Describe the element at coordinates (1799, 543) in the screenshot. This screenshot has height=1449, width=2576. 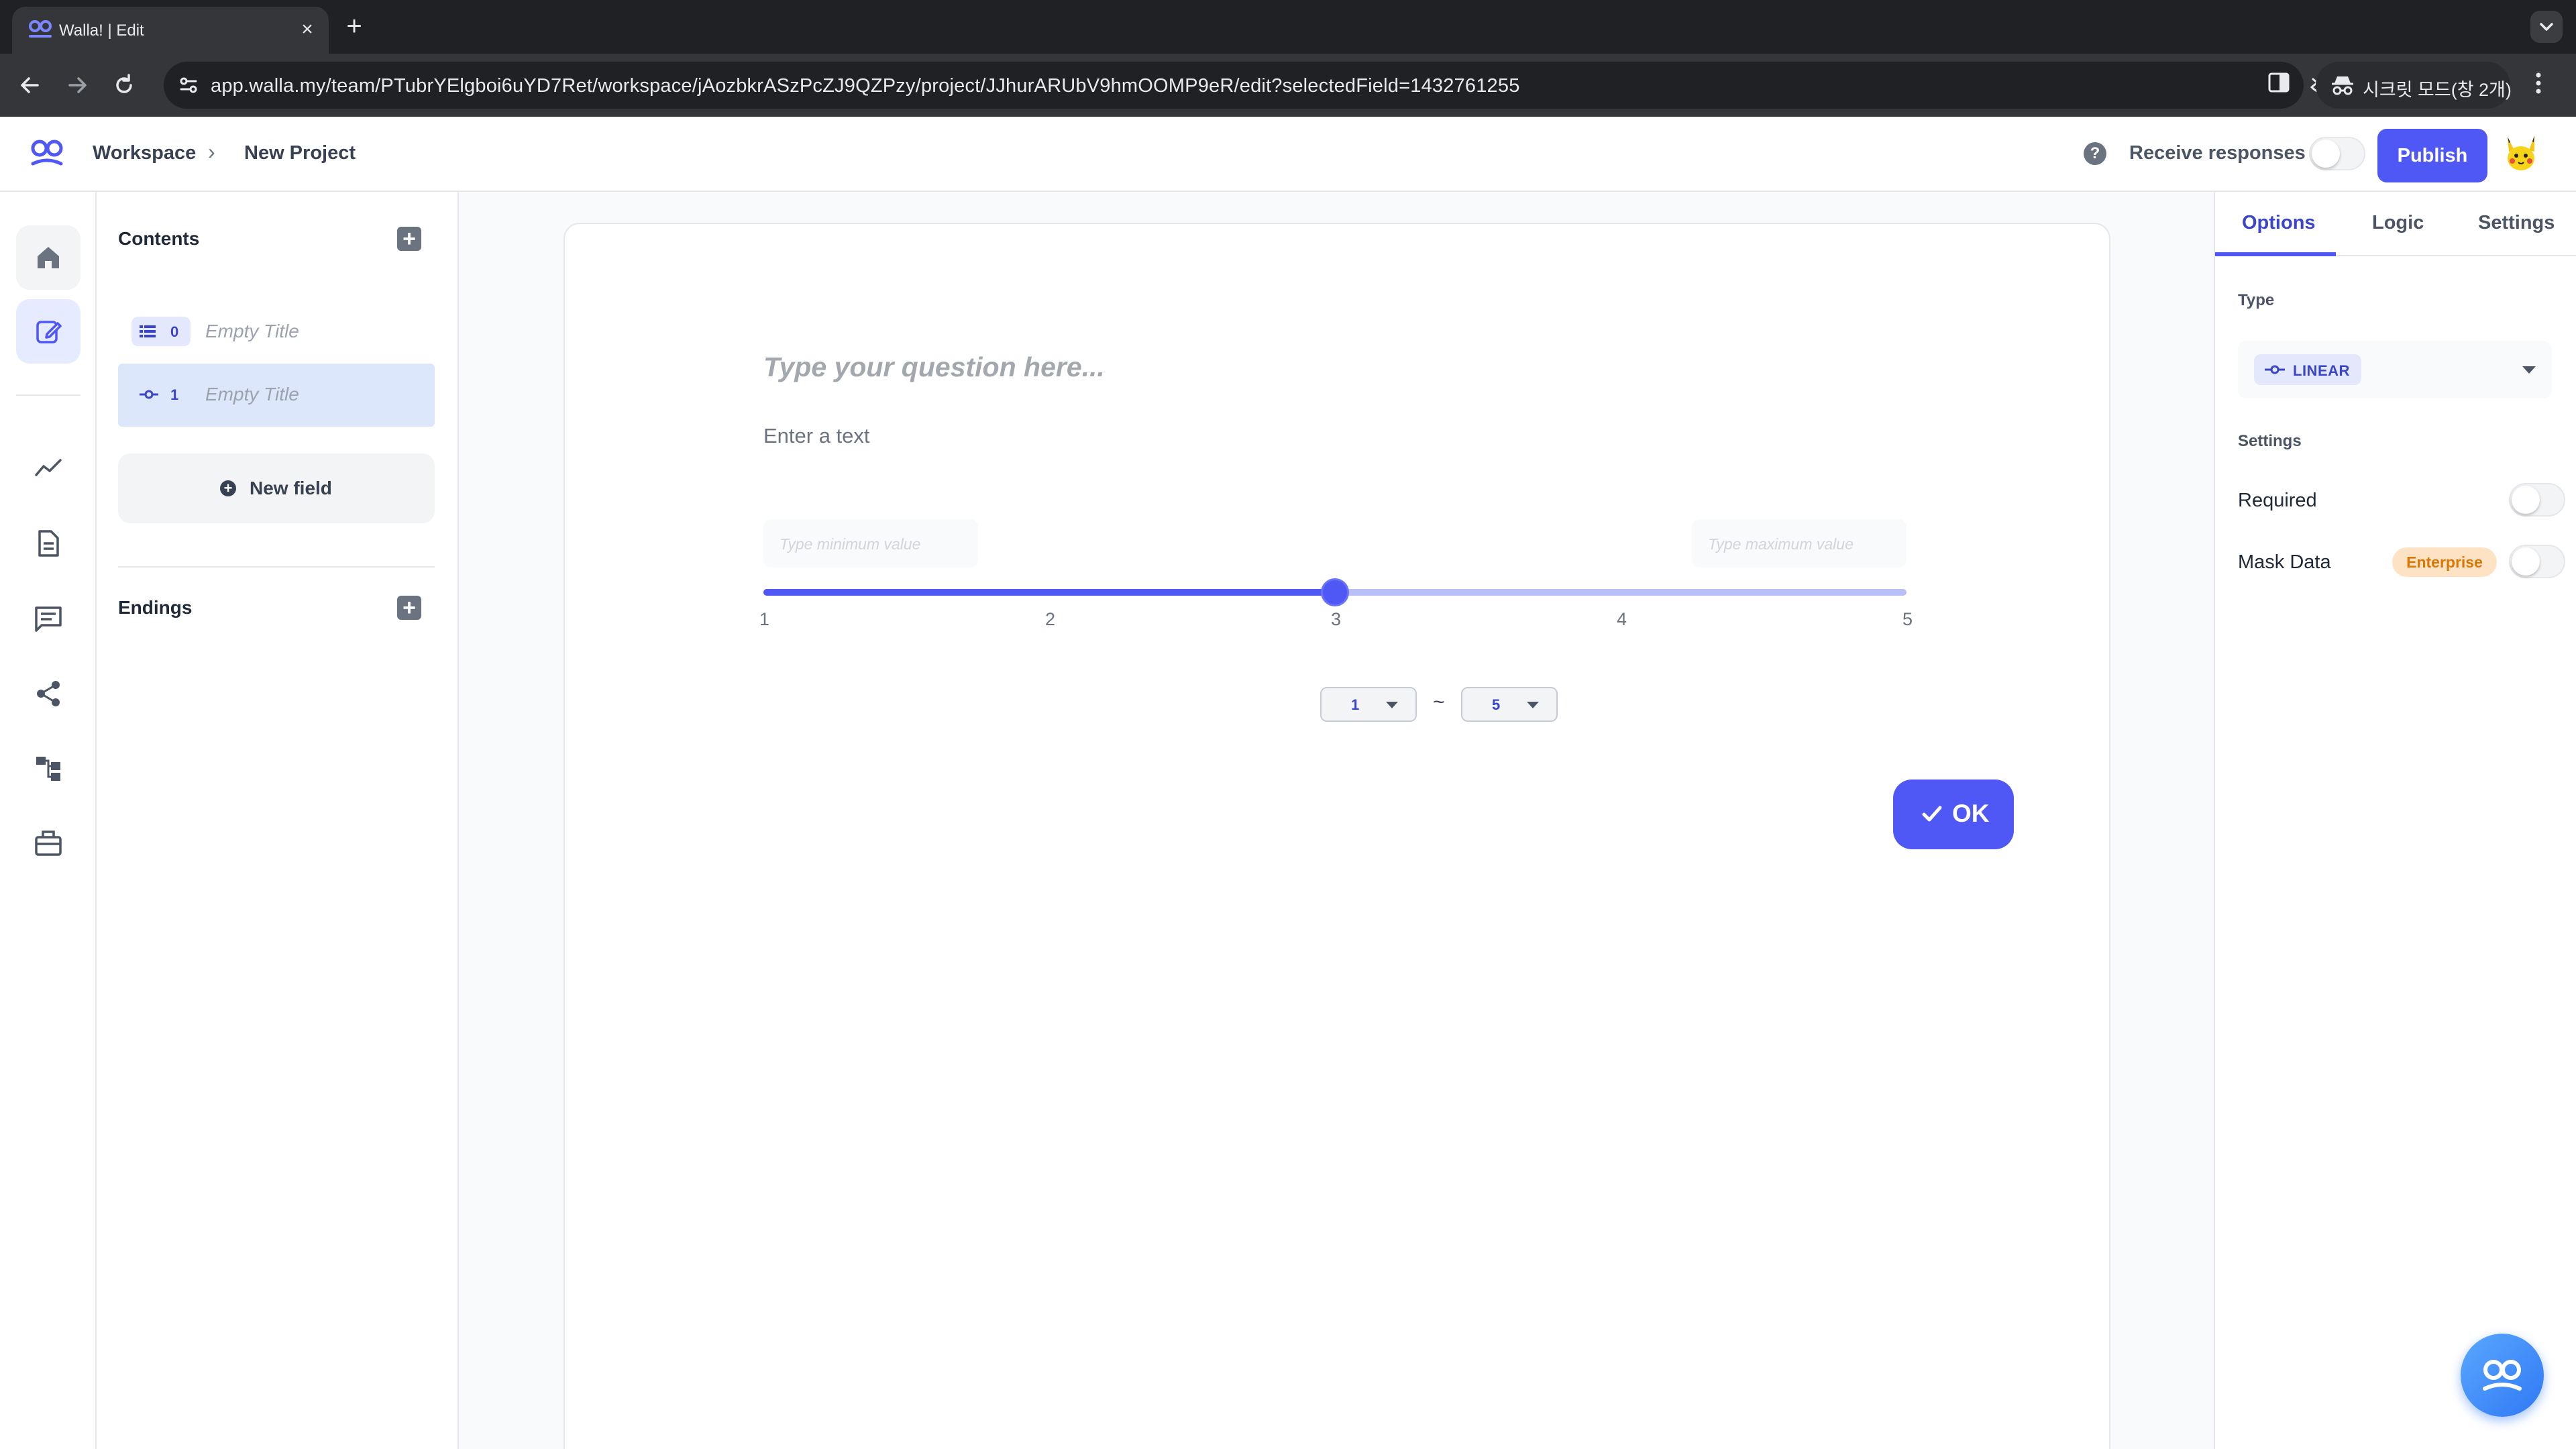
I see `maximum-label-input: Type maximum value` at that location.